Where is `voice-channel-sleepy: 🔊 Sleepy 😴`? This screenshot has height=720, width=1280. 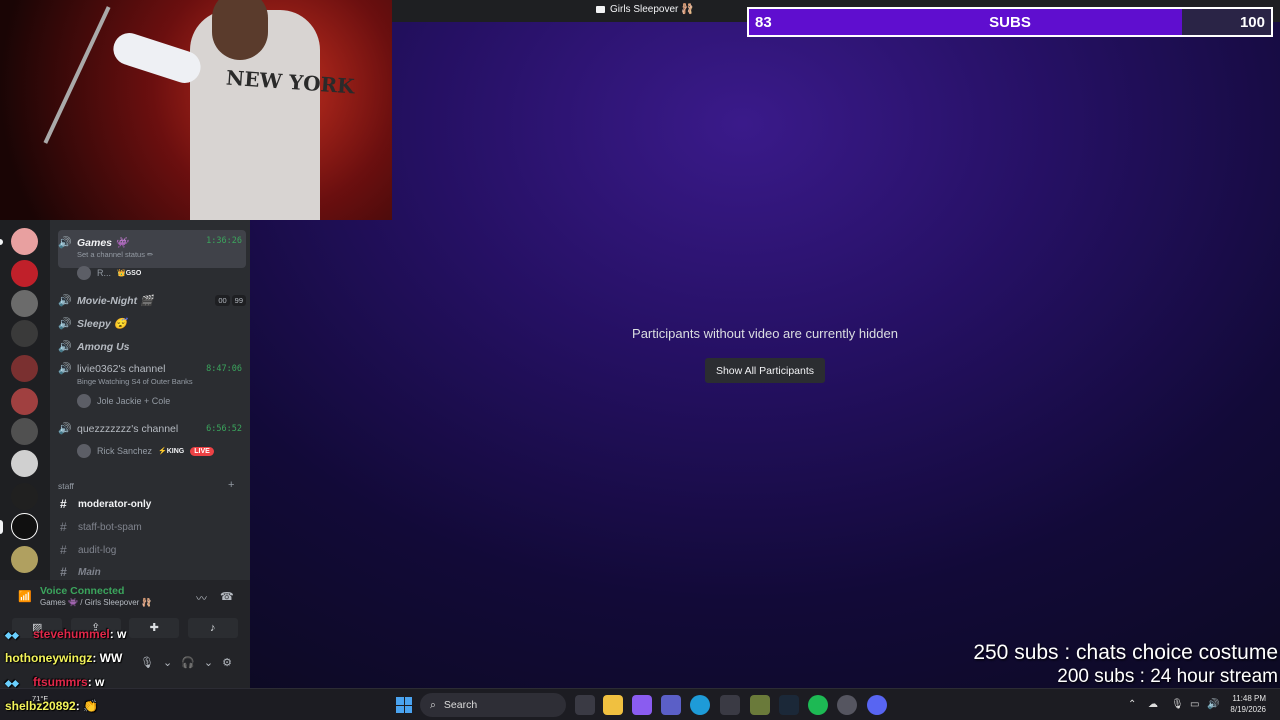 voice-channel-sleepy: 🔊 Sleepy 😴 is located at coordinates (152, 323).